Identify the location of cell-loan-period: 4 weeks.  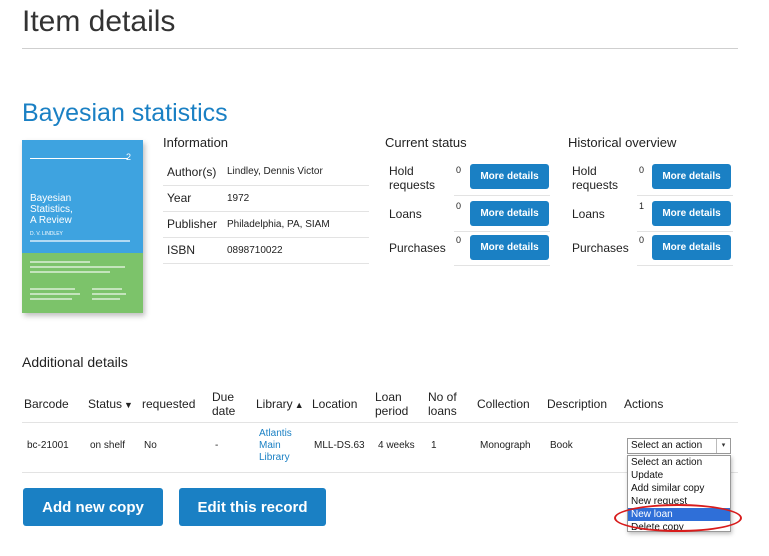
(396, 445).